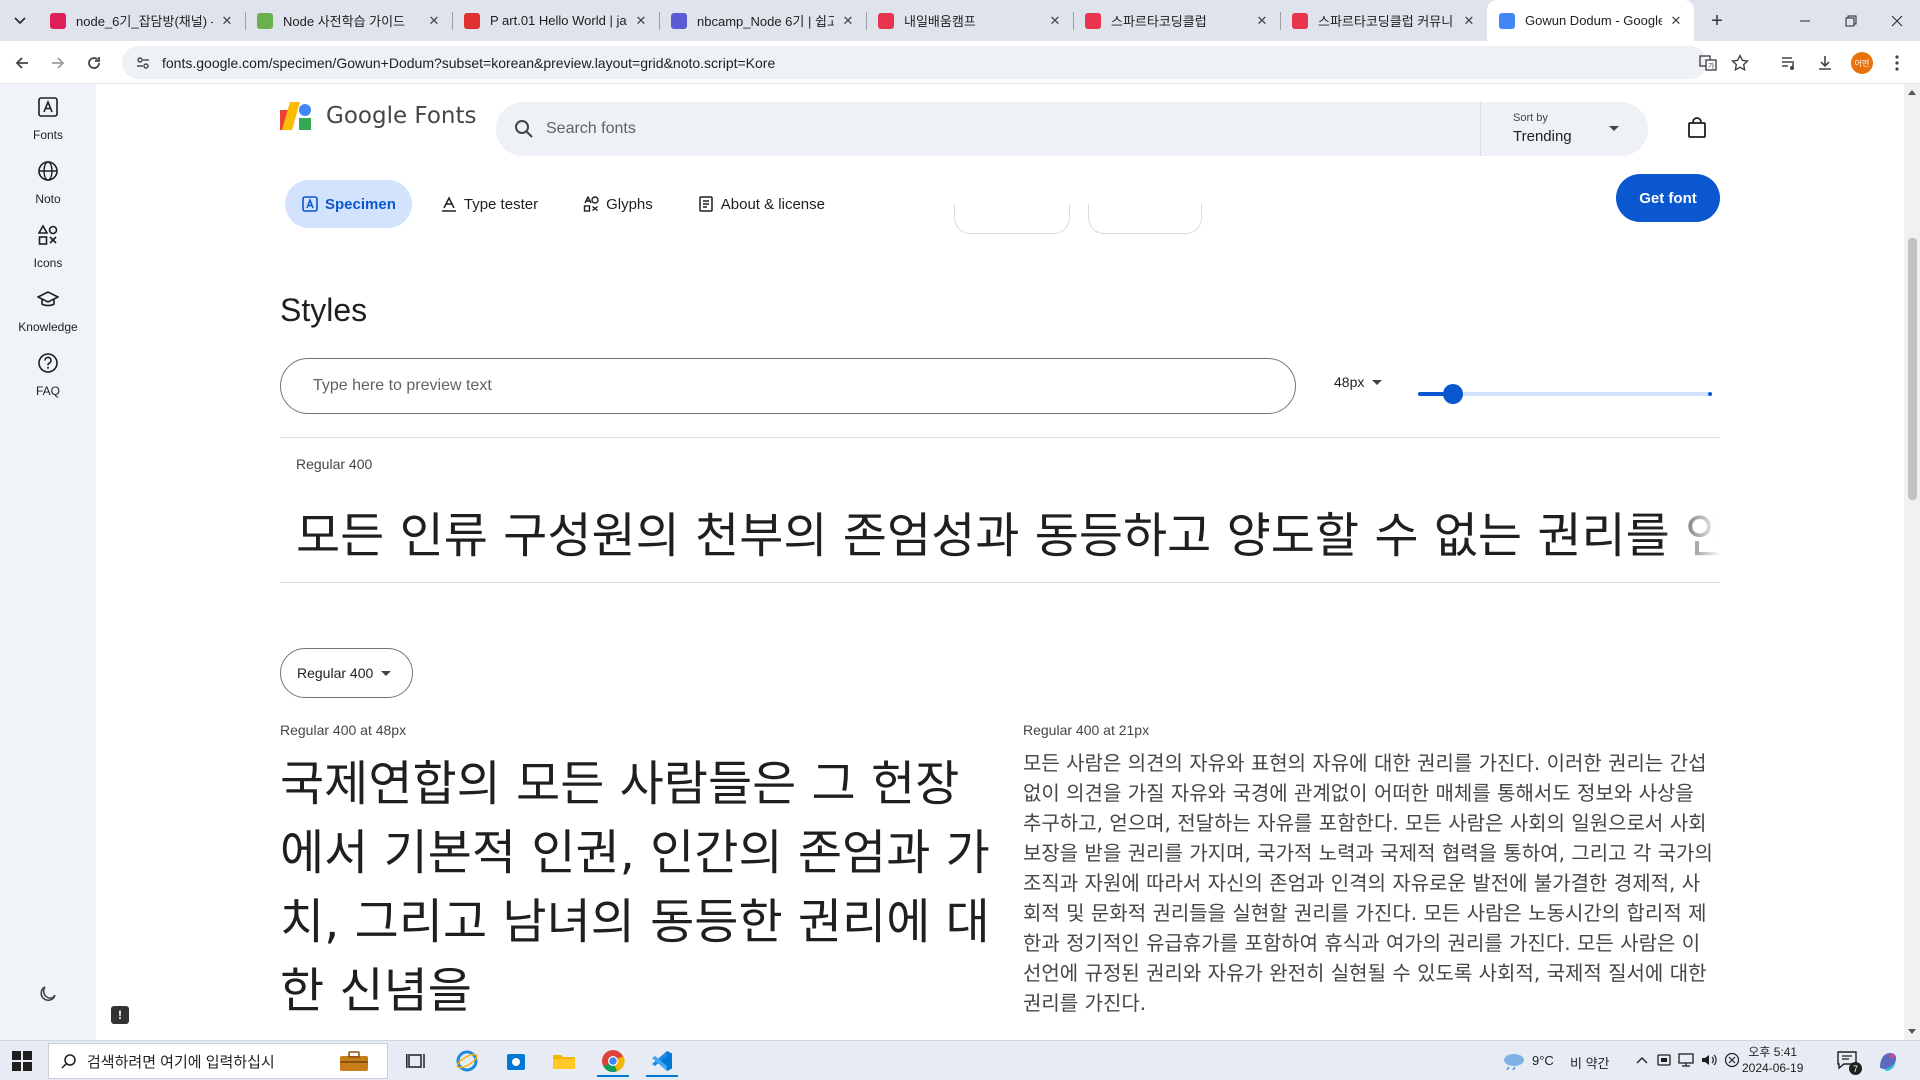  Describe the element at coordinates (613, 1061) in the screenshot. I see `taskbar-chrome-app` at that location.